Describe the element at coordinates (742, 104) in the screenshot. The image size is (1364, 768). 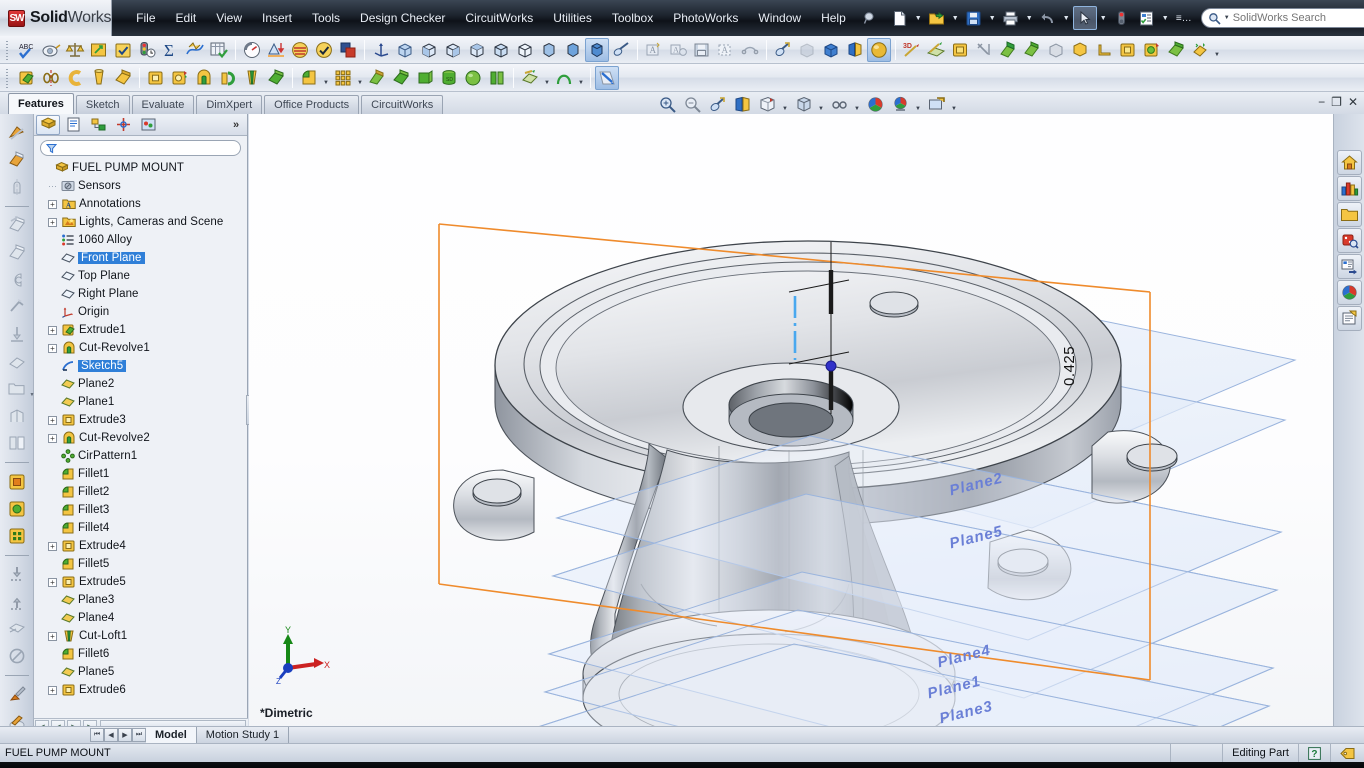
I see `section-view-button` at that location.